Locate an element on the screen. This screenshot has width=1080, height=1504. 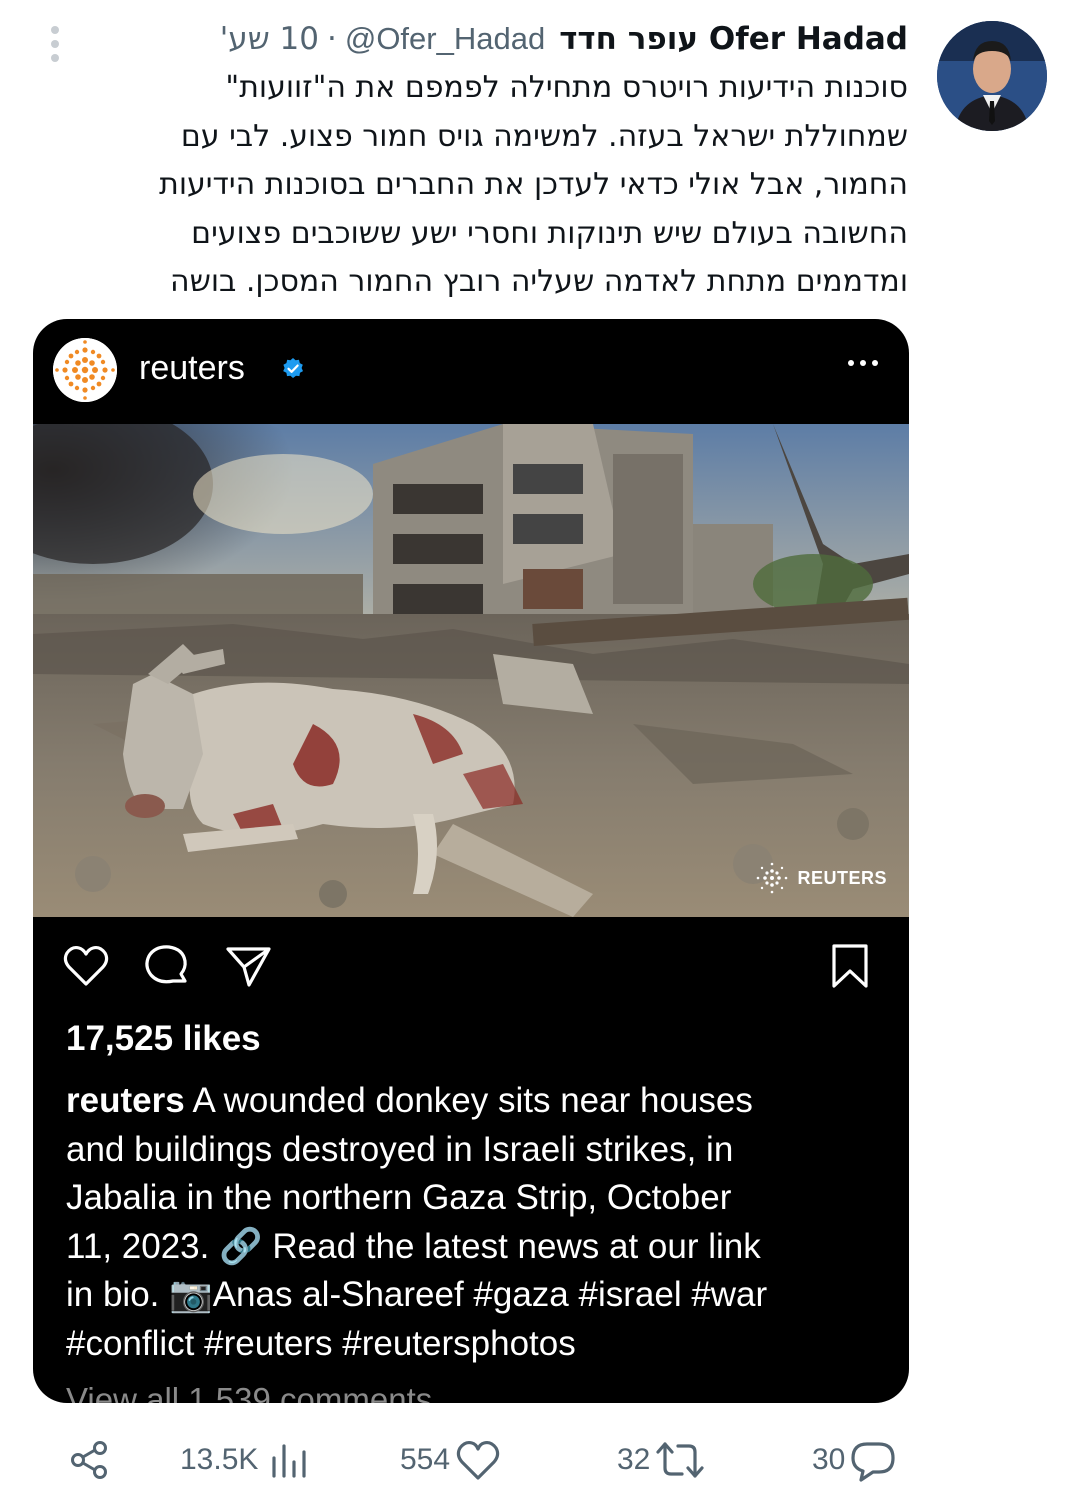
photo-watermark: REUTERS is located at coordinates (821, 878).